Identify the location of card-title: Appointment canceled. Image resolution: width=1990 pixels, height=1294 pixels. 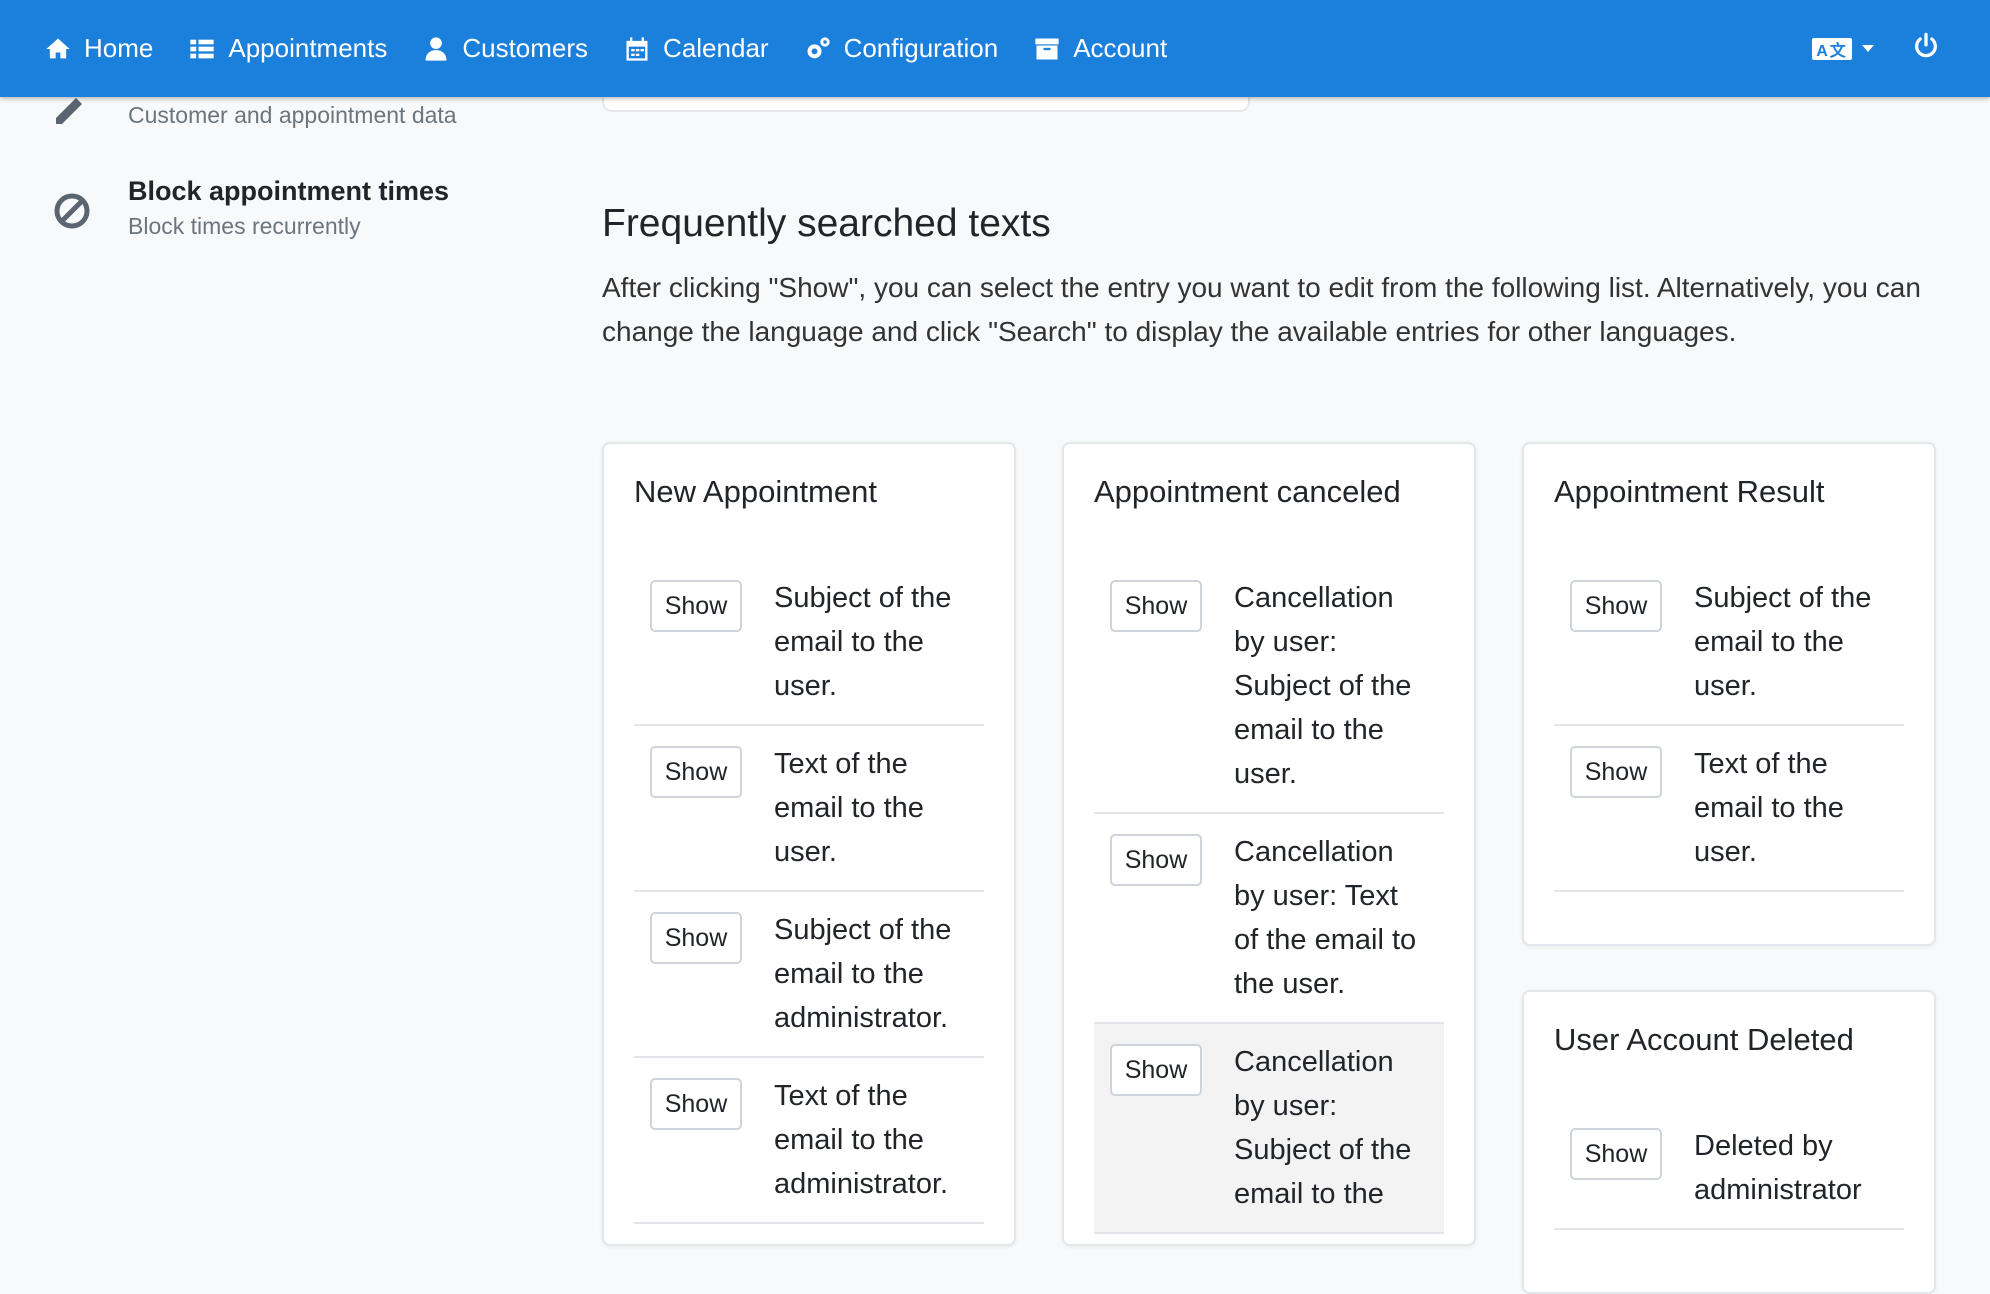
(1247, 491).